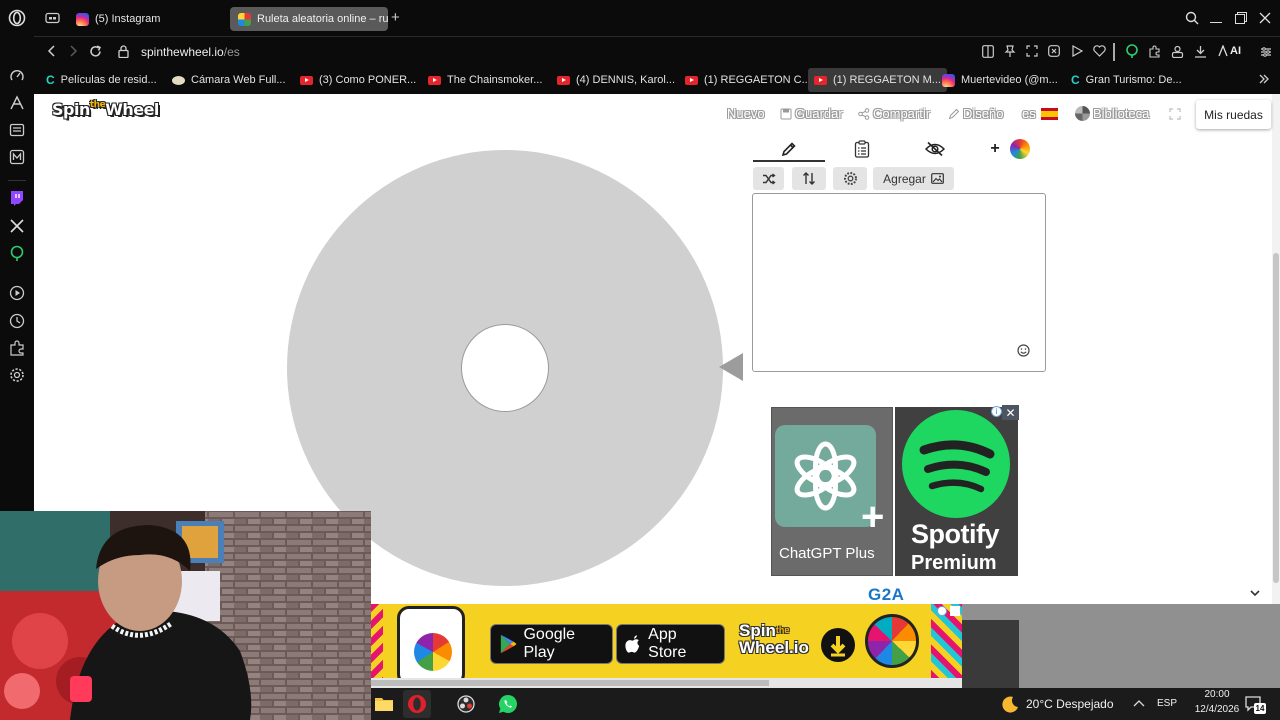 The height and width of the screenshot is (720, 1280). I want to click on tab-results, so click(862, 149).